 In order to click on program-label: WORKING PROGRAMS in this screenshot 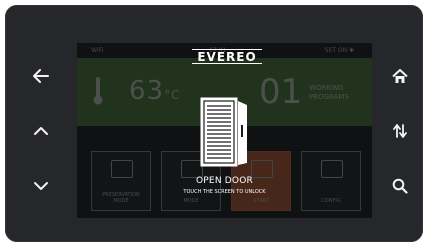, I will do `click(329, 92)`.